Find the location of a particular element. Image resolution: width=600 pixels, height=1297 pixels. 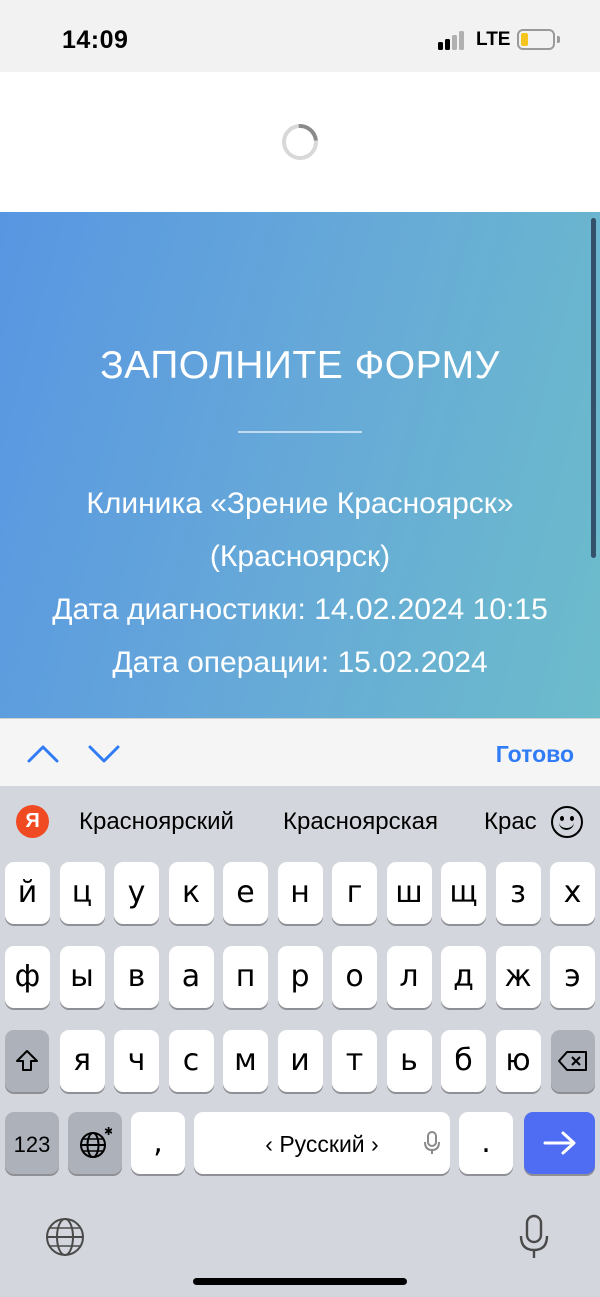

space-key: ‹ Русский › is located at coordinates (322, 1143).